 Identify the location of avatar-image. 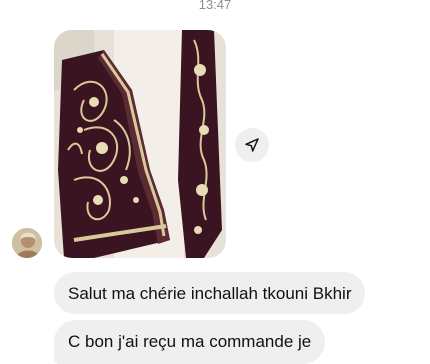
(27, 243).